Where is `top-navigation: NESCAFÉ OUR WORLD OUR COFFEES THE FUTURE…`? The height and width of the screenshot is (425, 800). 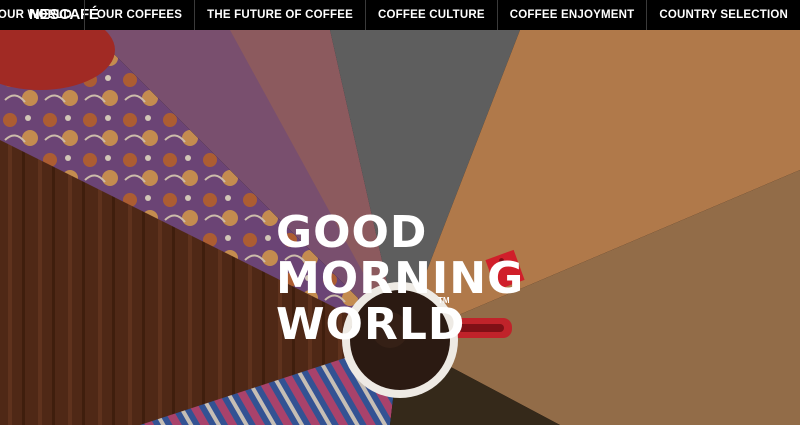
top-navigation: NESCAFÉ OUR WORLD OUR COFFEES THE FUTURE… is located at coordinates (400, 15).